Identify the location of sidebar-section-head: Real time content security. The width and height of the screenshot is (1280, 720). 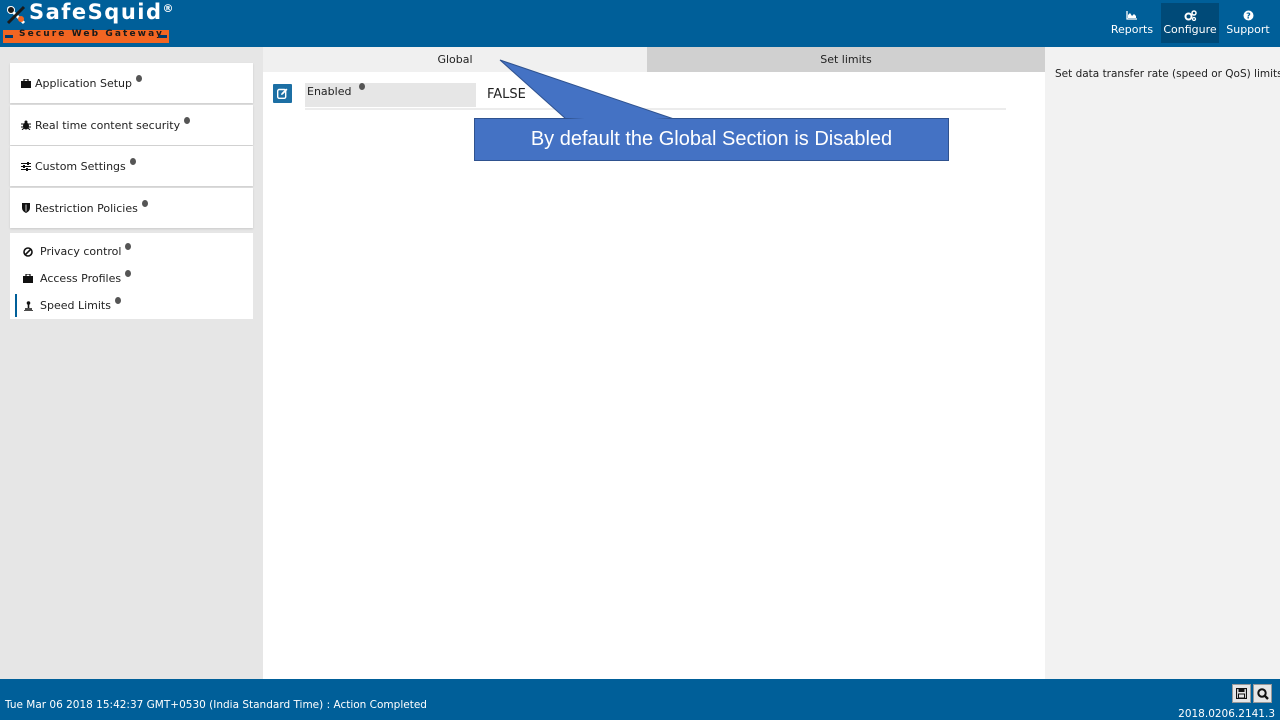
(131, 125).